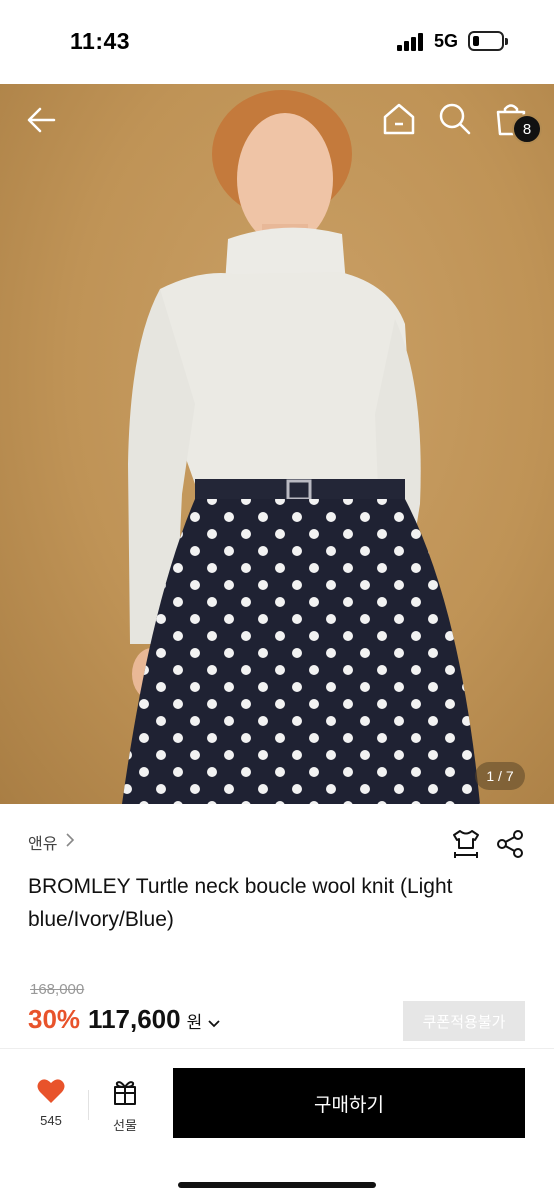 The image size is (554, 1200). Describe the element at coordinates (349, 1103) in the screenshot. I see `buy-button: 구매하기` at that location.